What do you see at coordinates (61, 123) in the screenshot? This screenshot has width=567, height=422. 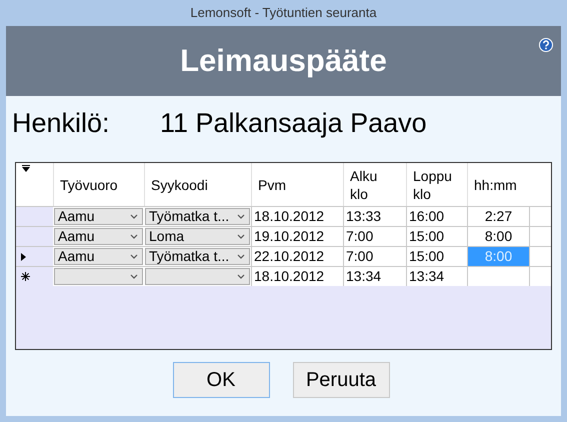 I see `person-label: Henkilö:` at bounding box center [61, 123].